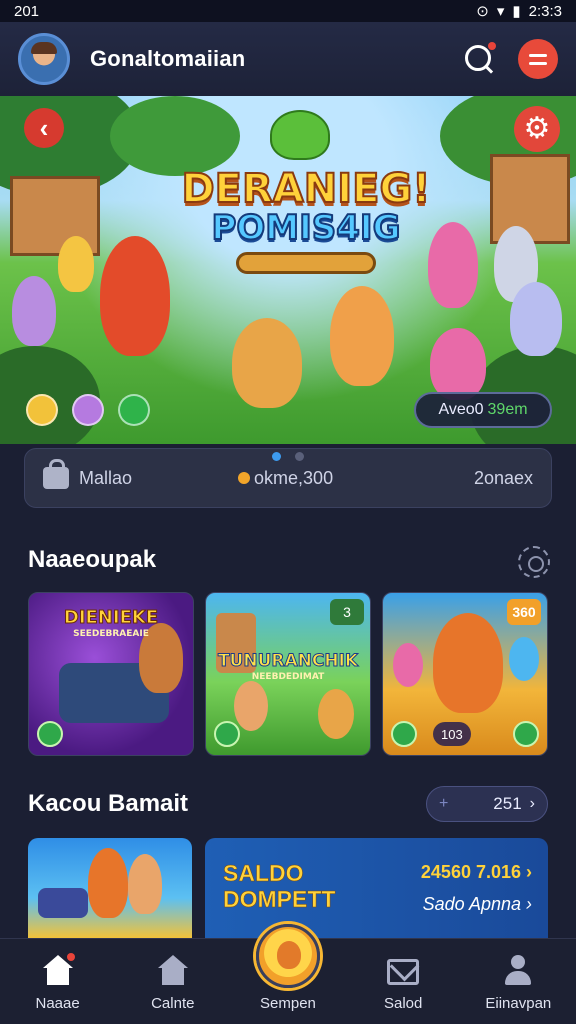  Describe the element at coordinates (111, 634) in the screenshot. I see `card-subtitle: SEEDEBRAEAIE` at that location.